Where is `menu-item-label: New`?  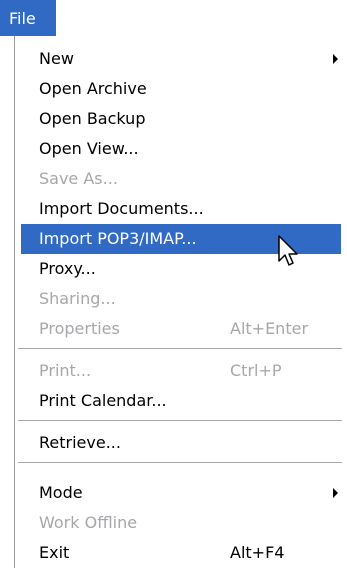 menu-item-label: New is located at coordinates (56, 58).